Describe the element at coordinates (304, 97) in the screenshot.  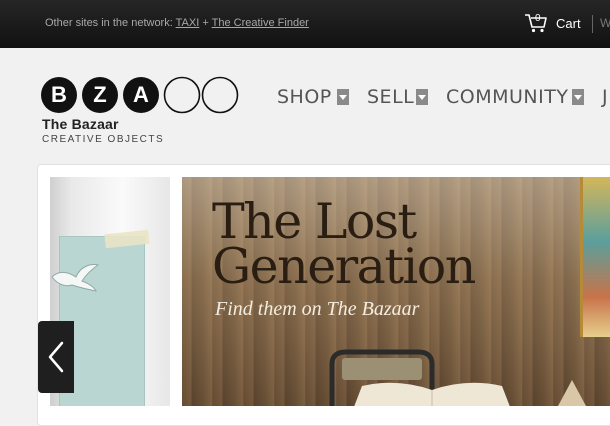
I see `nav-shop-label: SHOP` at that location.